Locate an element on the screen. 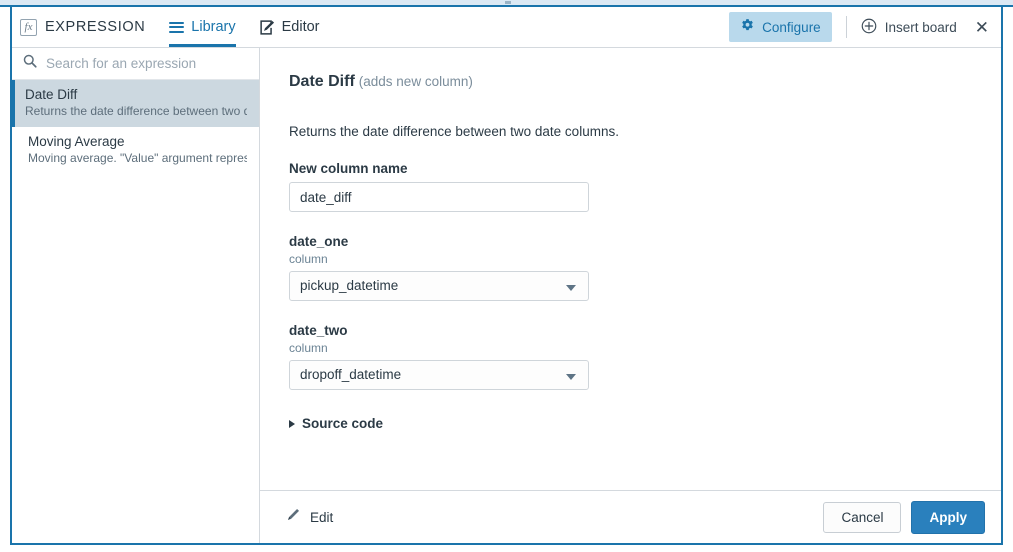 This screenshot has width=1013, height=552. page-title: Date Diff (adds new column) is located at coordinates (645, 82).